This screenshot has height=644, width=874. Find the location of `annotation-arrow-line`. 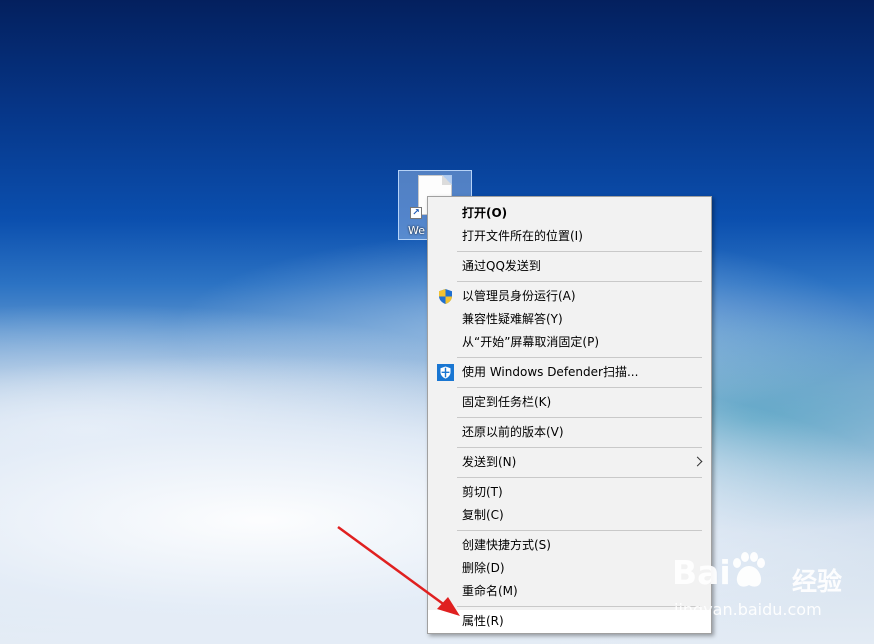

annotation-arrow-line is located at coordinates (392, 566).